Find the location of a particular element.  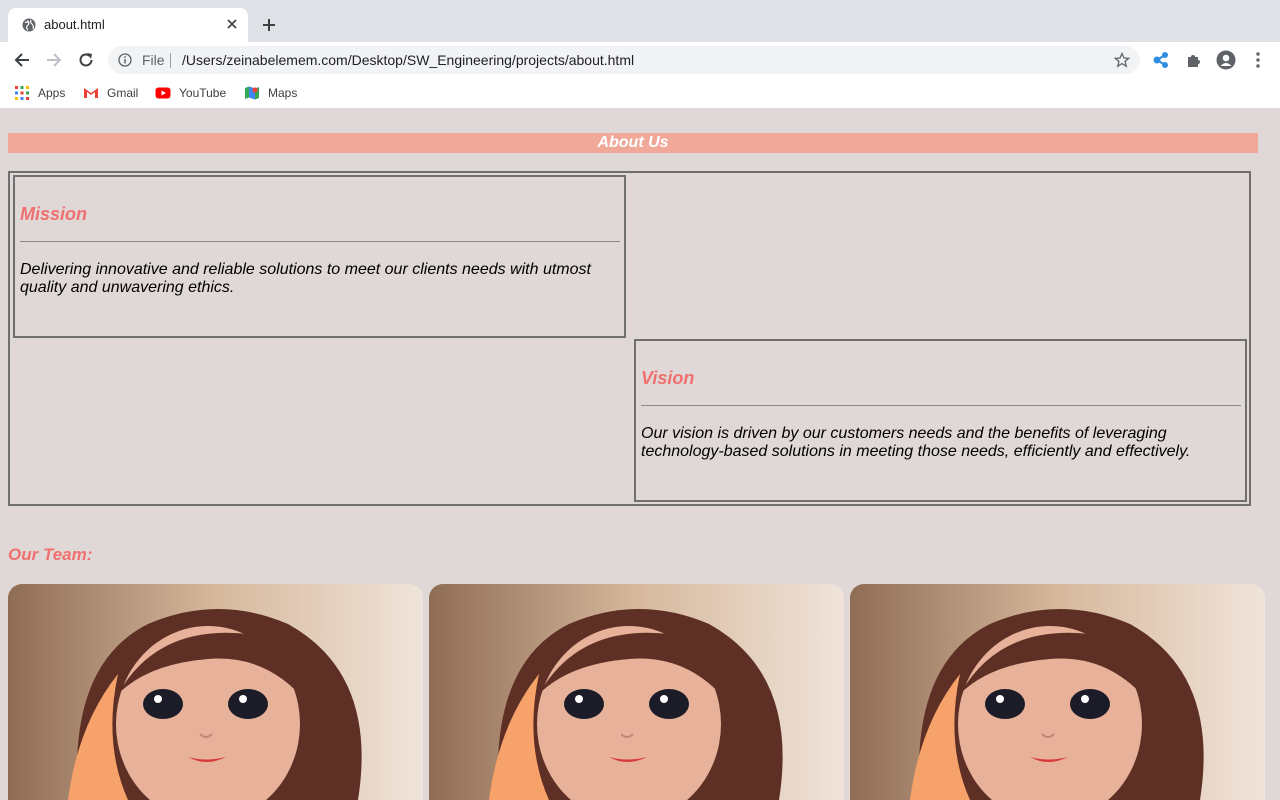

mission-divider is located at coordinates (320, 241).